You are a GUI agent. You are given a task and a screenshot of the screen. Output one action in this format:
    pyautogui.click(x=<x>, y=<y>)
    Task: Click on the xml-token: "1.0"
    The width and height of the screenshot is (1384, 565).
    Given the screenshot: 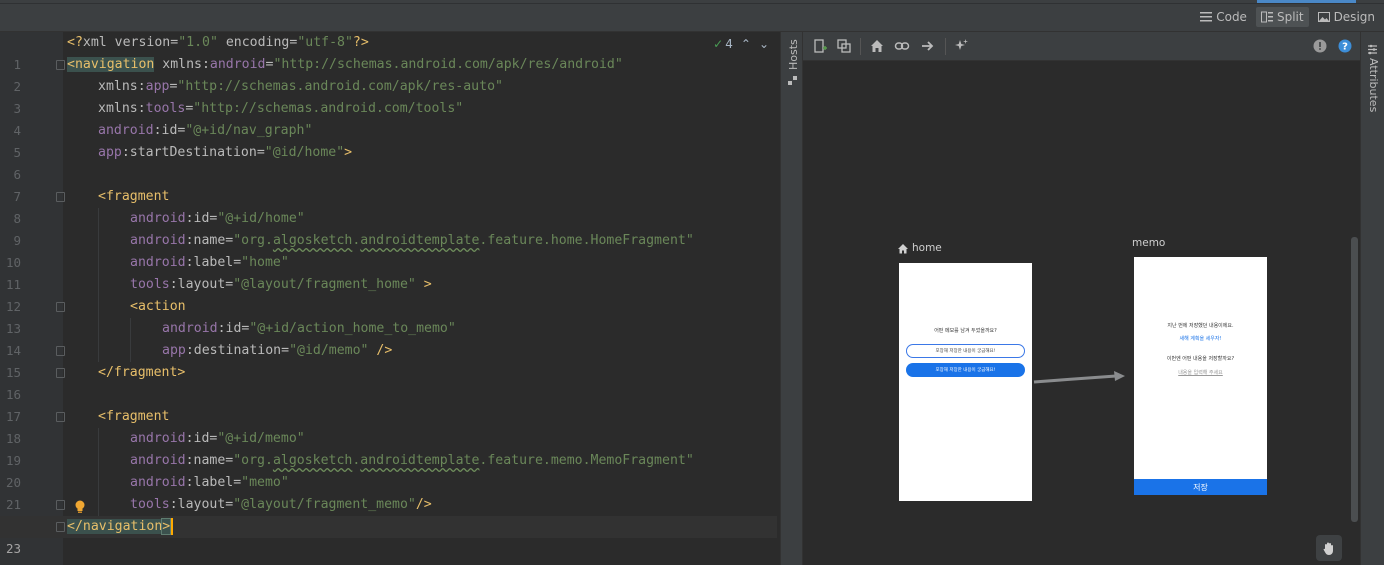 What is the action you would take?
    pyautogui.click(x=198, y=42)
    